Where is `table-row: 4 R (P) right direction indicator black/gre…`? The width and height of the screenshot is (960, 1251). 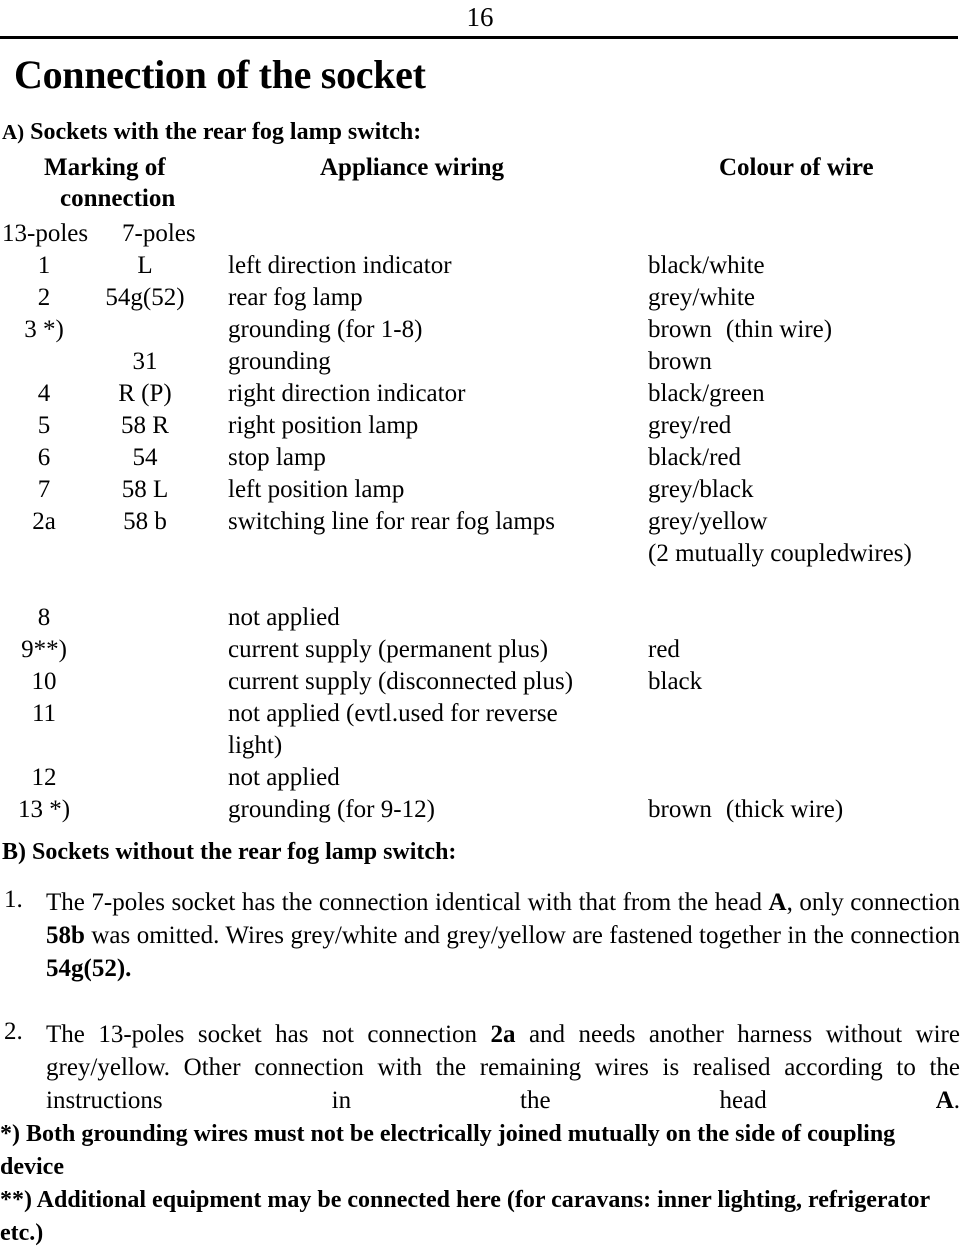 table-row: 4 R (P) right direction indicator black/gre… is located at coordinates (480, 394).